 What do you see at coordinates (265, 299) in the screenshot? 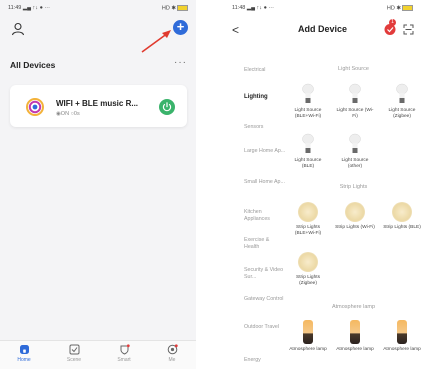
I see `category-gateway-control: Gateway Control` at bounding box center [265, 299].